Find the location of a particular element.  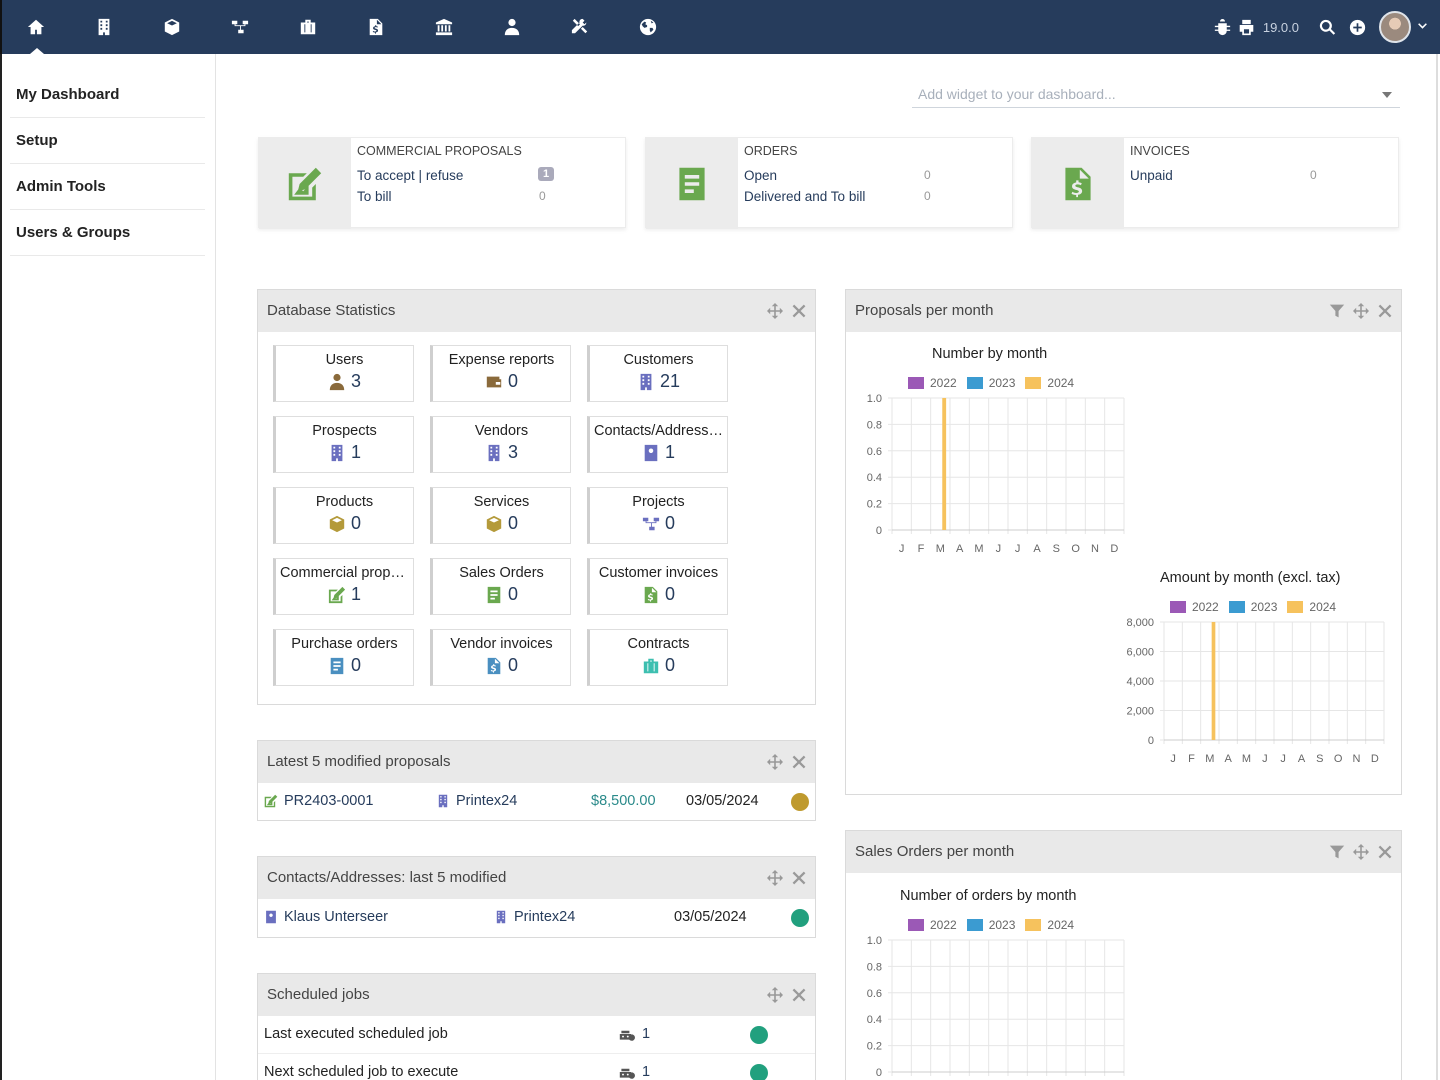

sidebar-item-setup: Setup is located at coordinates (107, 141).